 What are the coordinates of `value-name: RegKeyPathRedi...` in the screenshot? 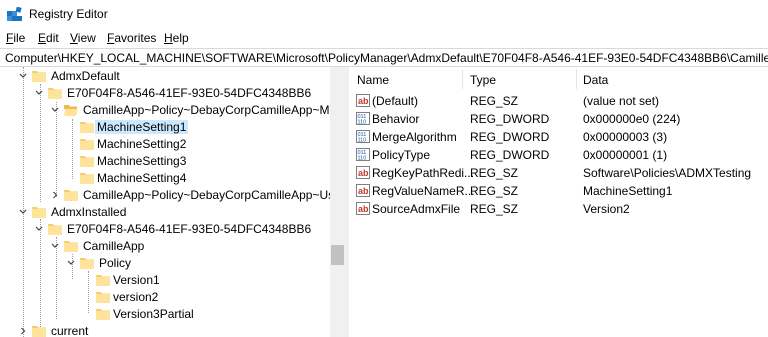 It's located at (423, 173).